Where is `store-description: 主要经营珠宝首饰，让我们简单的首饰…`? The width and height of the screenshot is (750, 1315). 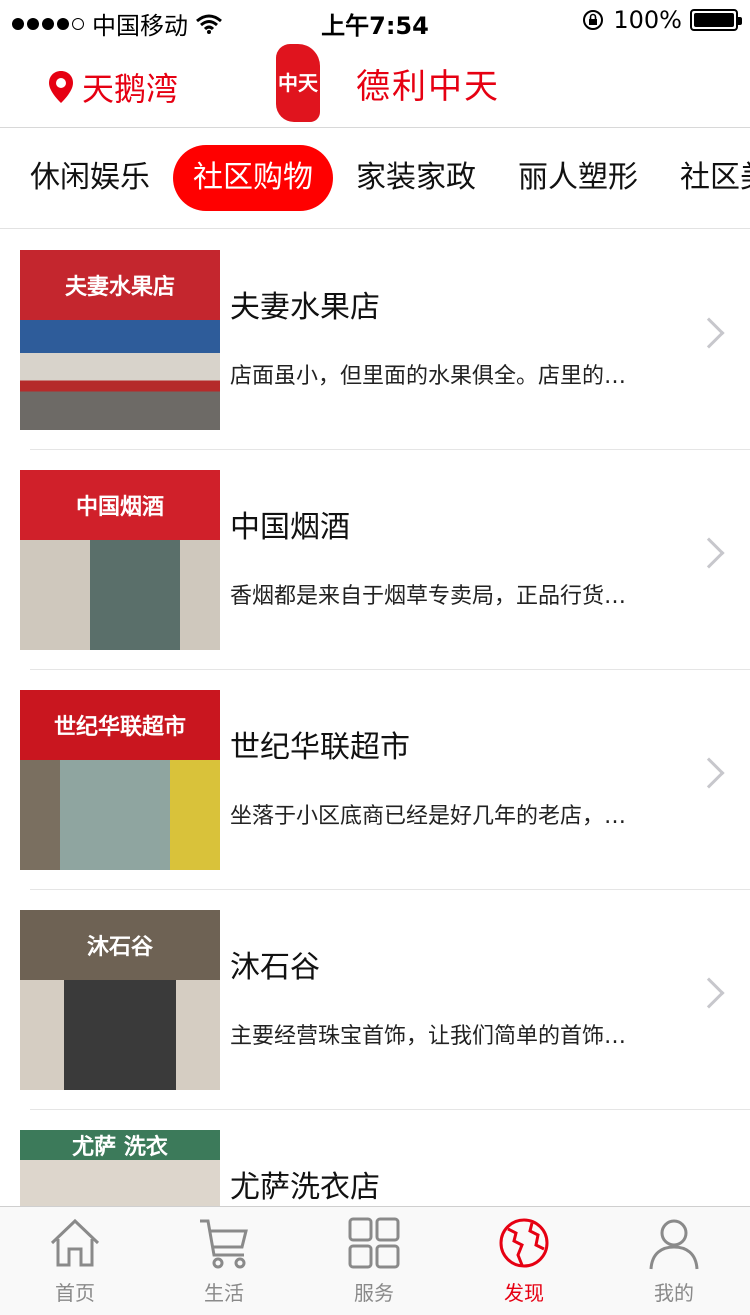
store-description: 主要经营珠宝首饰，让我们简单的首饰… is located at coordinates (428, 1036).